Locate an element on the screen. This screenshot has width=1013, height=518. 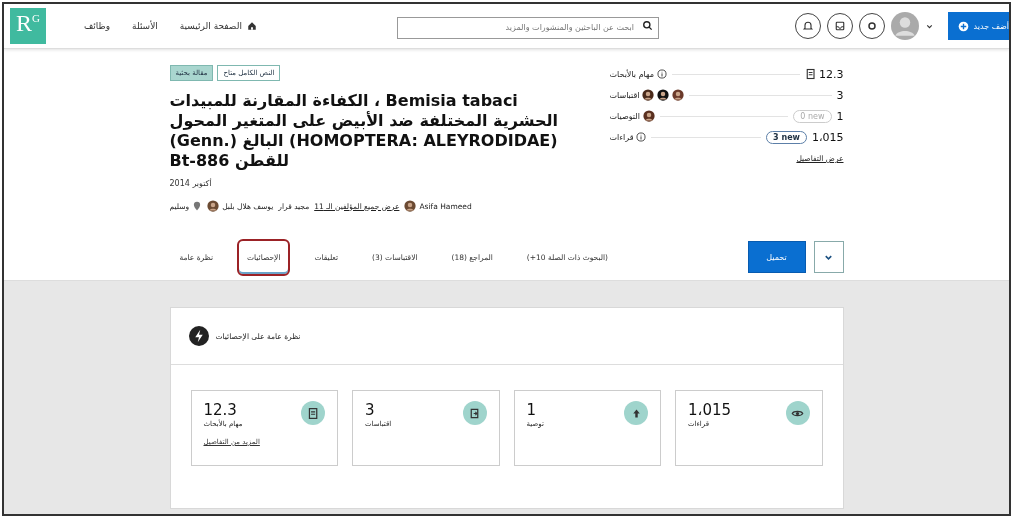
nav-link: الأسئلة is located at coordinates (145, 26).